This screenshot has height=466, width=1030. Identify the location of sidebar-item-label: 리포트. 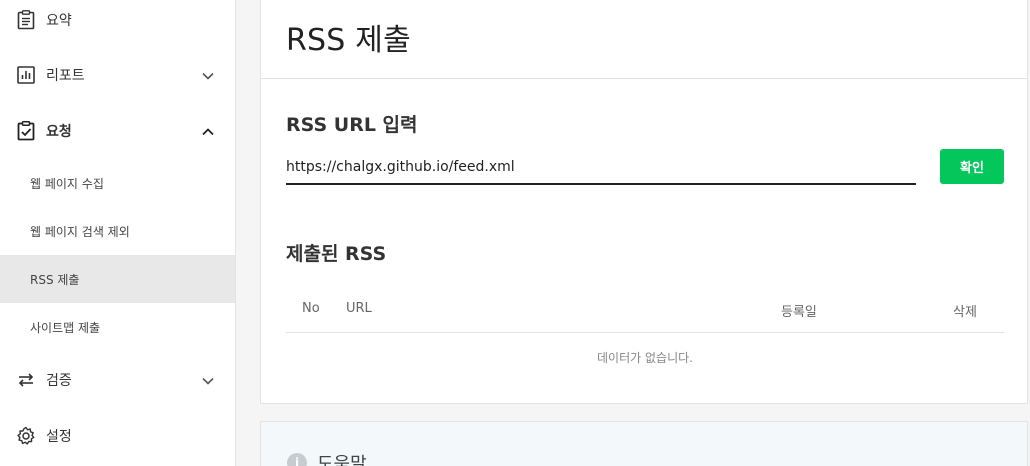
(65, 76).